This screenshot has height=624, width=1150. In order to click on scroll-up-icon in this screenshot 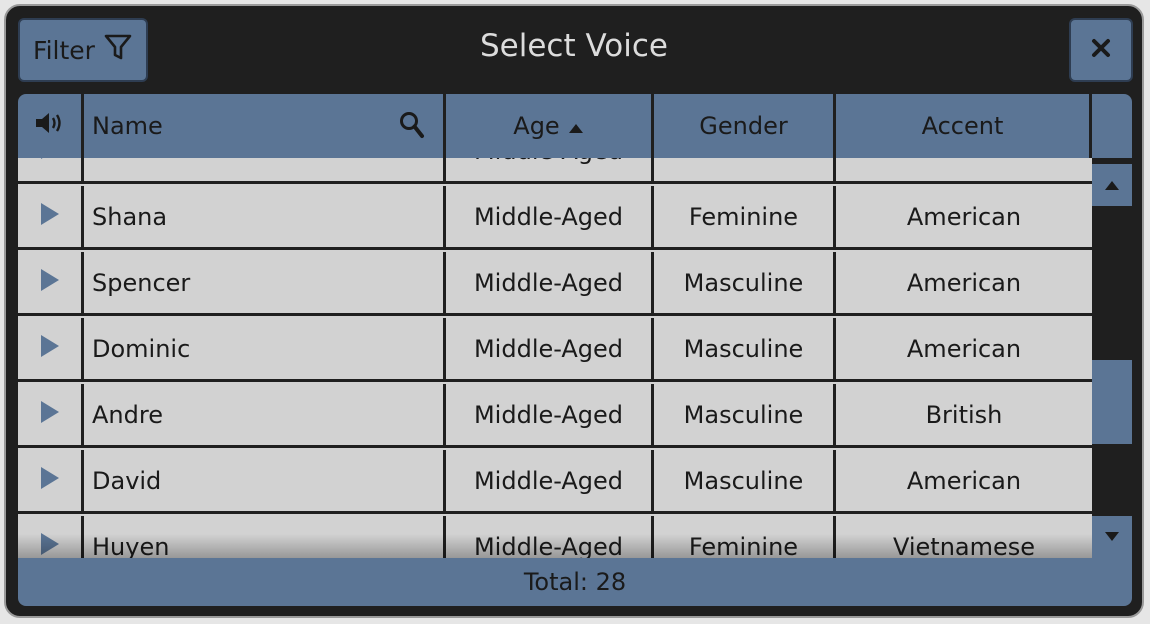, I will do `click(1112, 185)`.